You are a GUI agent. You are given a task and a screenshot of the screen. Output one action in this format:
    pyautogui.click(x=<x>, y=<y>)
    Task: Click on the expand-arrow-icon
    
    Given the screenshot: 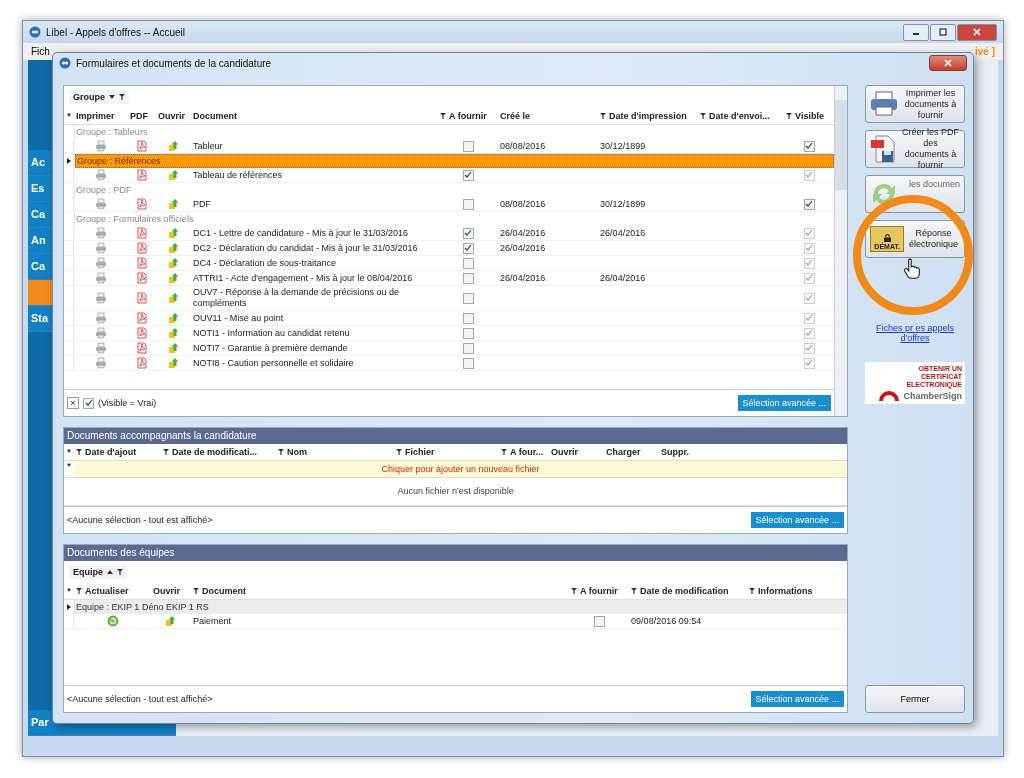 What is the action you would take?
    pyautogui.click(x=69, y=607)
    